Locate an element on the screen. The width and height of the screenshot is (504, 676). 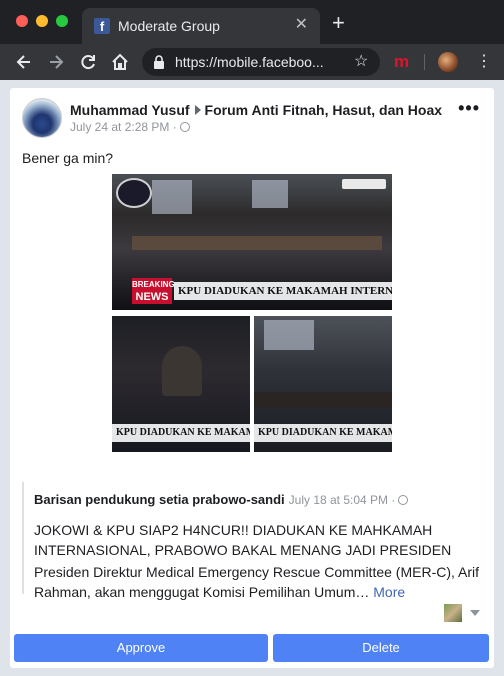
home-icon is located at coordinates (120, 62).